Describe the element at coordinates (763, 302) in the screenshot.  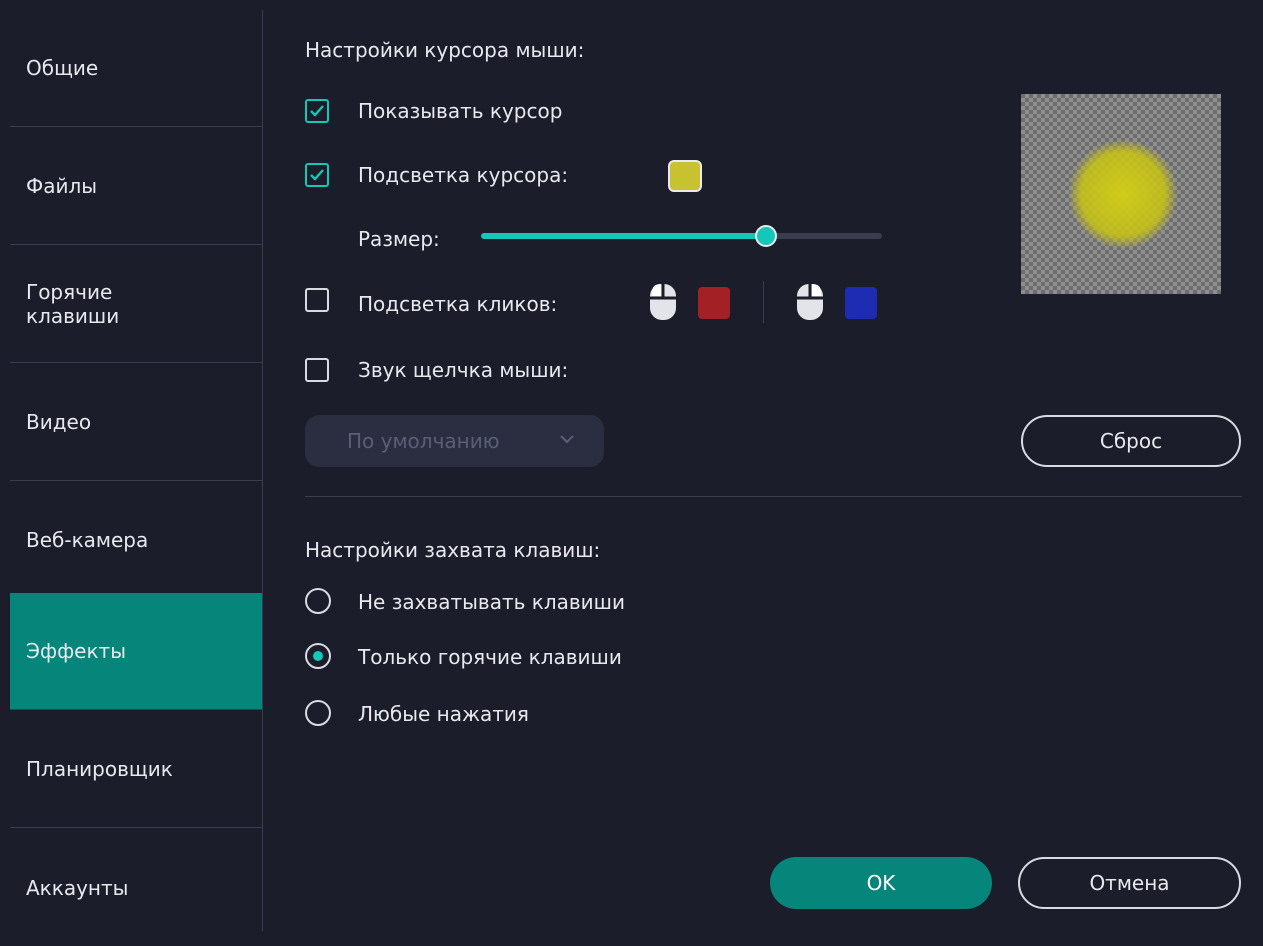
I see `click-colors-divider` at that location.